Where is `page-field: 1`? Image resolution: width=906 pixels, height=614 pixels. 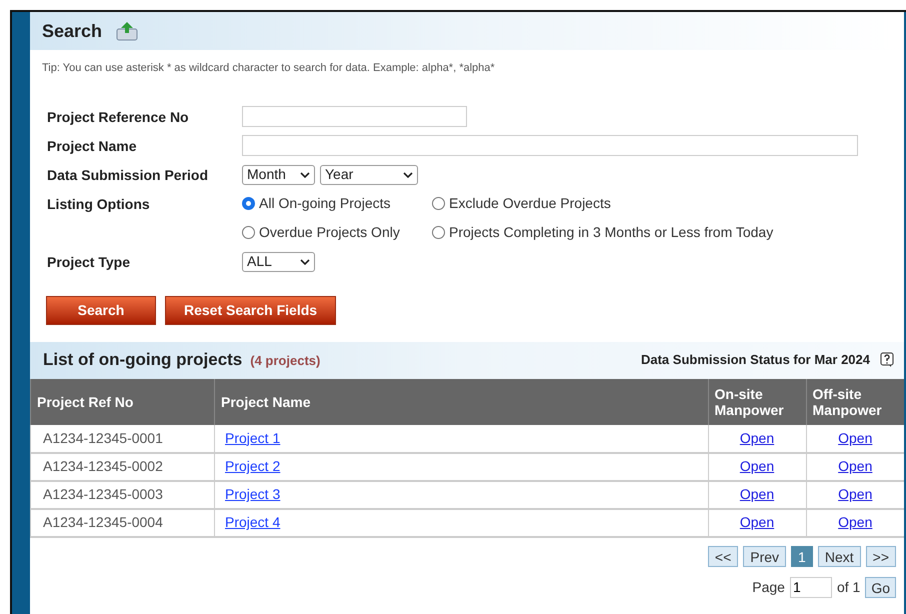
page-field: 1 is located at coordinates (811, 587).